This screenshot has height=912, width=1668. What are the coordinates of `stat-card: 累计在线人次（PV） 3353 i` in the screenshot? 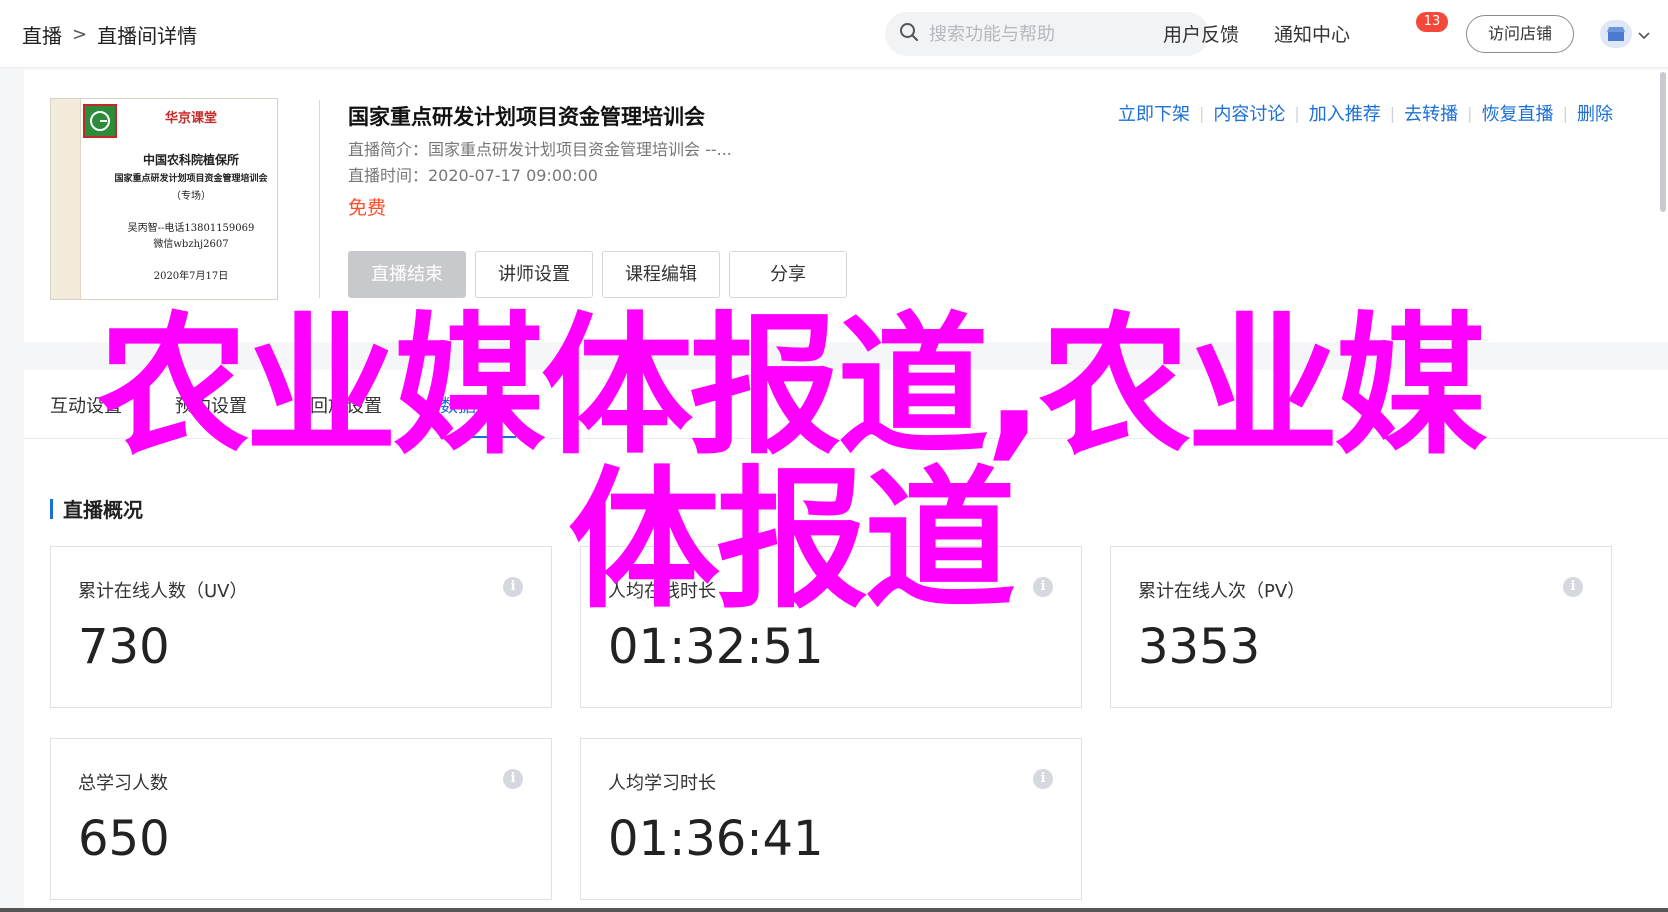 It's located at (1361, 627).